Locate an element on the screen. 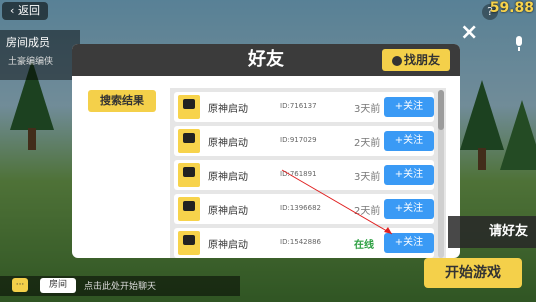  annotation-arrow is located at coordinates (337, 202).